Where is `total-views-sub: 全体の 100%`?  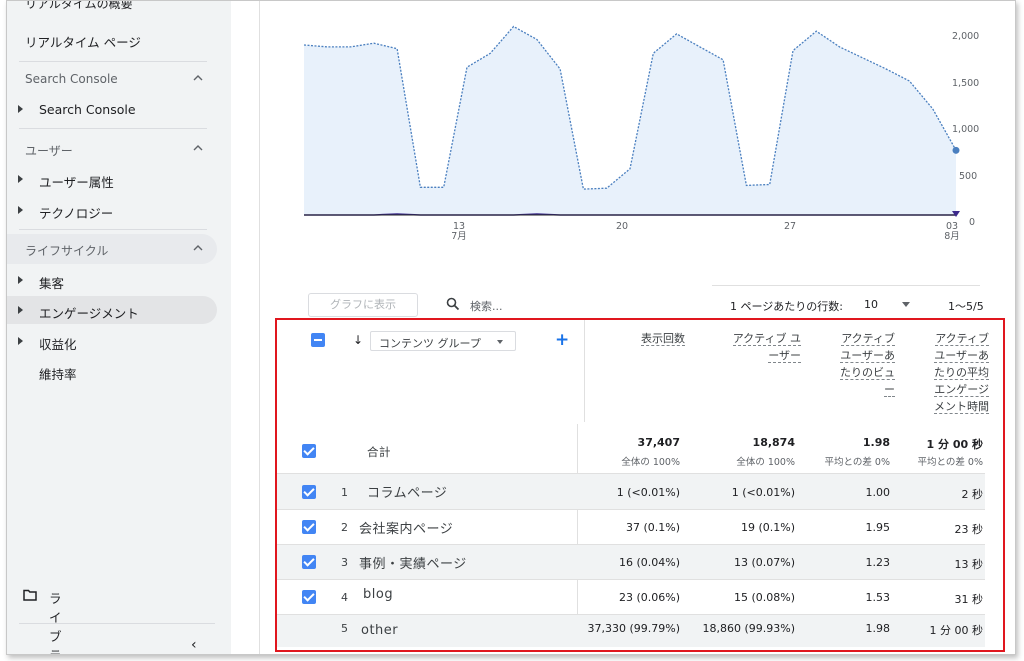 total-views-sub: 全体の 100% is located at coordinates (650, 462).